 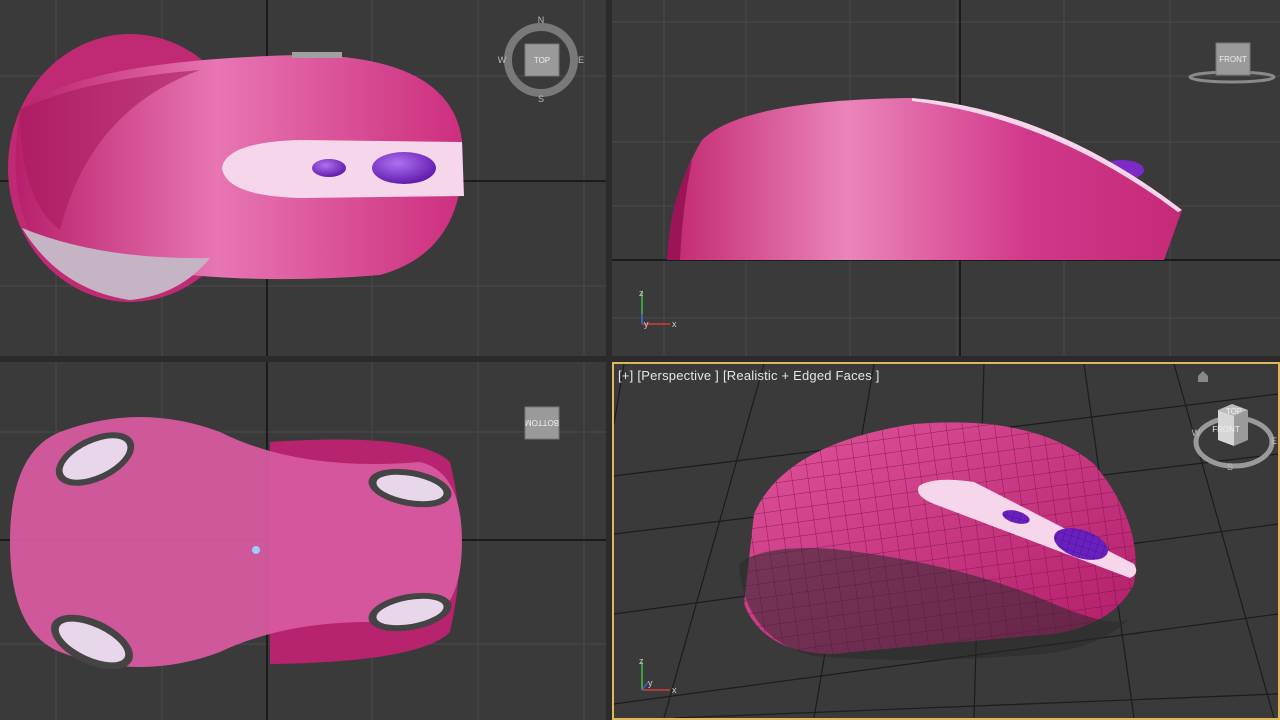 I want to click on axis-tripod-perspective: z x y, so click(x=658, y=675).